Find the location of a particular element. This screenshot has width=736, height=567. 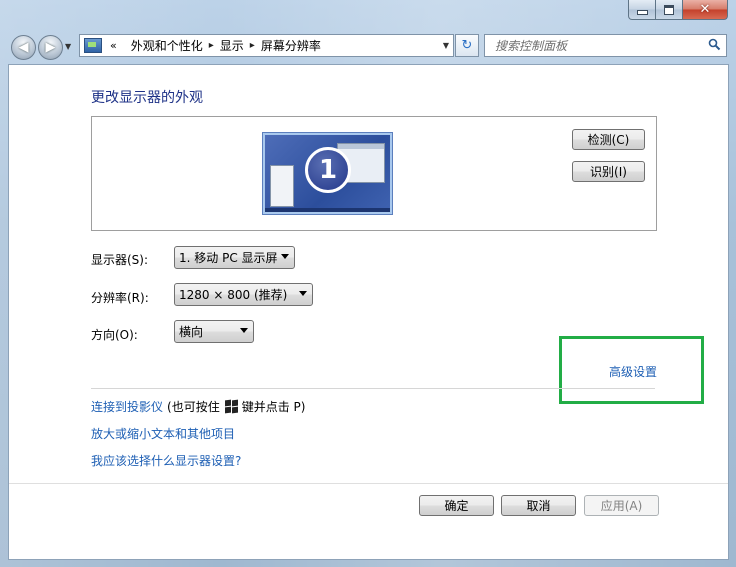

minimize-button is located at coordinates (642, 10).